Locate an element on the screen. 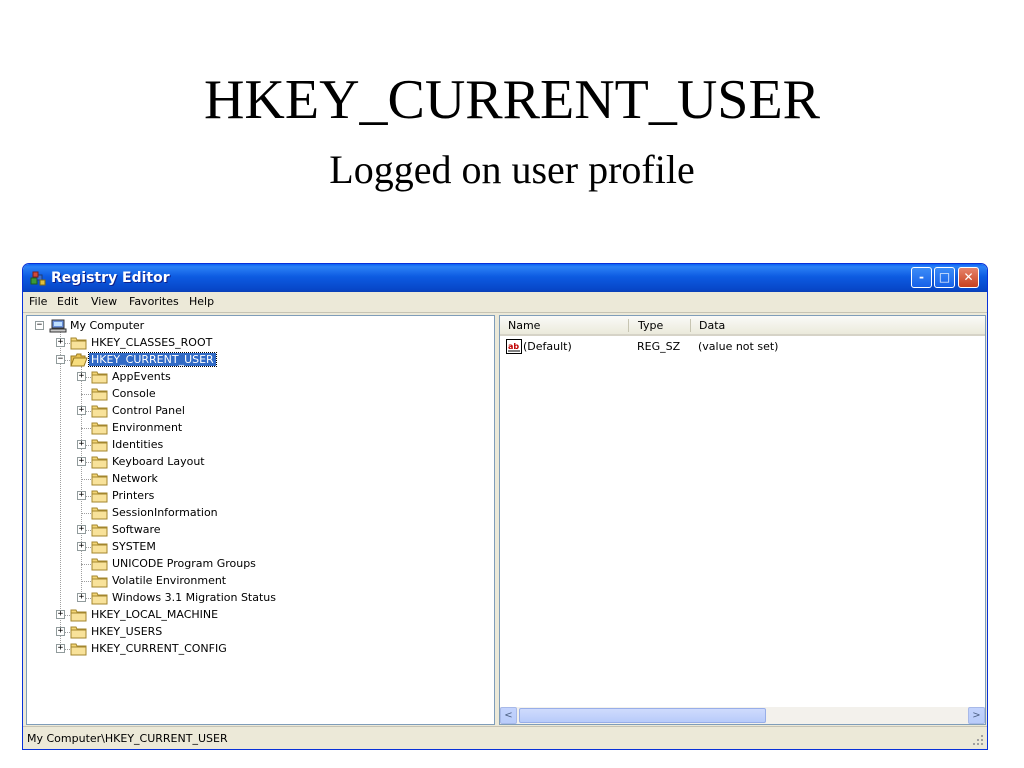  scroll-thumb is located at coordinates (642, 715).